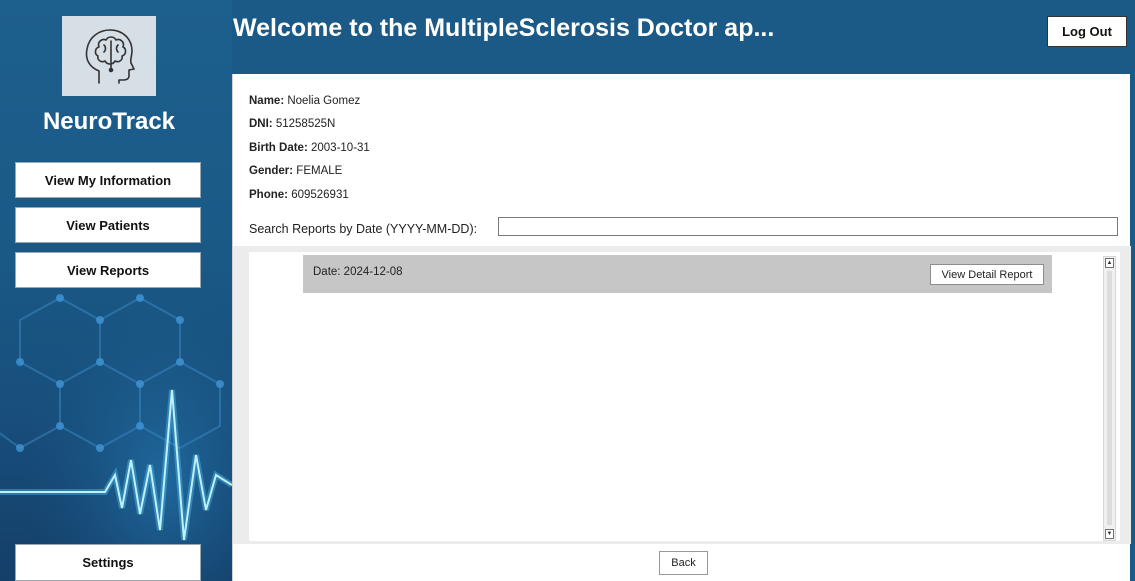  I want to click on profile-dni: DNI: 51258525N, so click(292, 124).